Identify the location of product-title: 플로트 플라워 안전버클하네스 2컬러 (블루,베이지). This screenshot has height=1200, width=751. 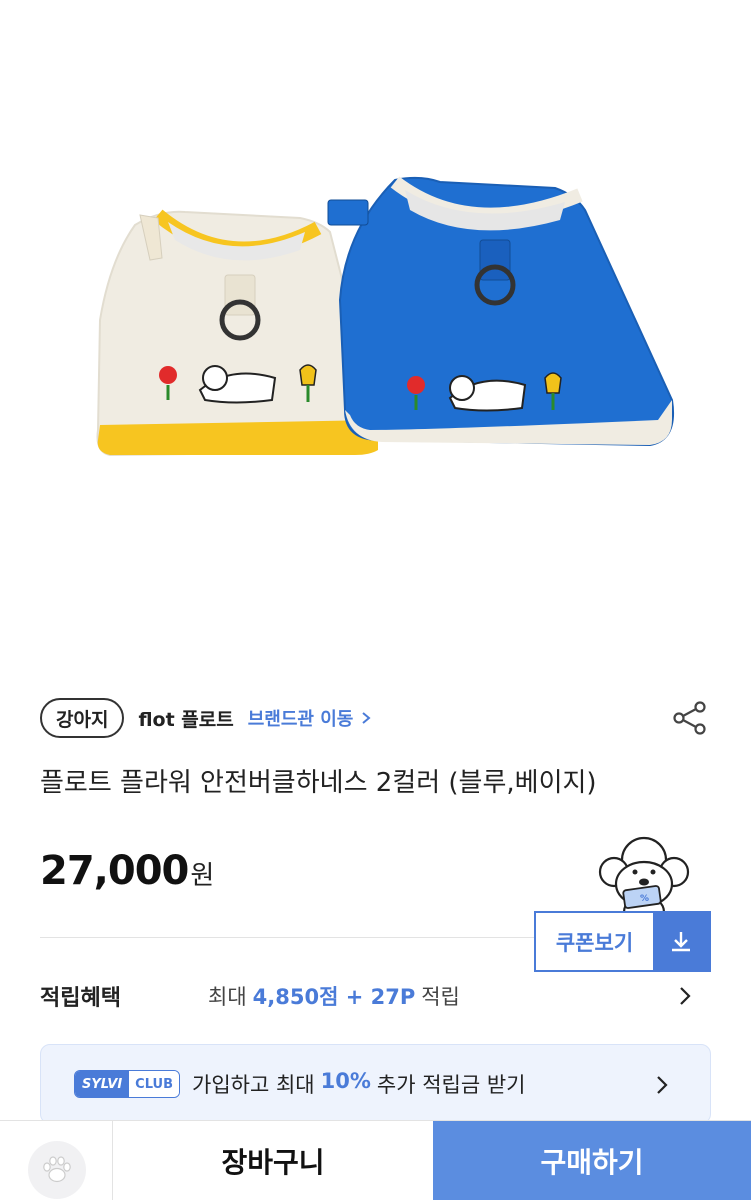
(318, 783).